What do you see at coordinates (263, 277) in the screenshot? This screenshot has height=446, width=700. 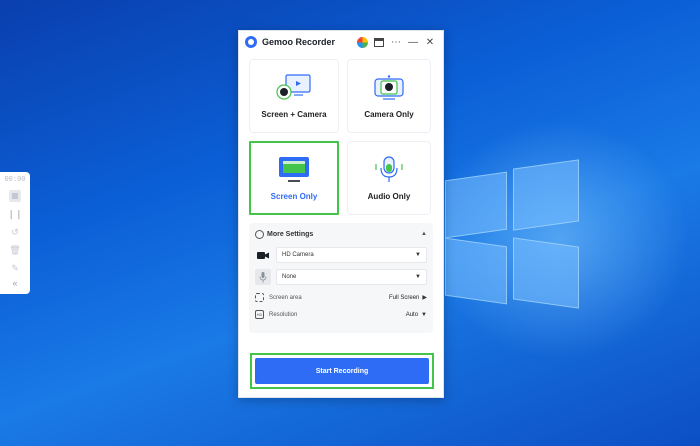 I see `microphone-small-icon` at bounding box center [263, 277].